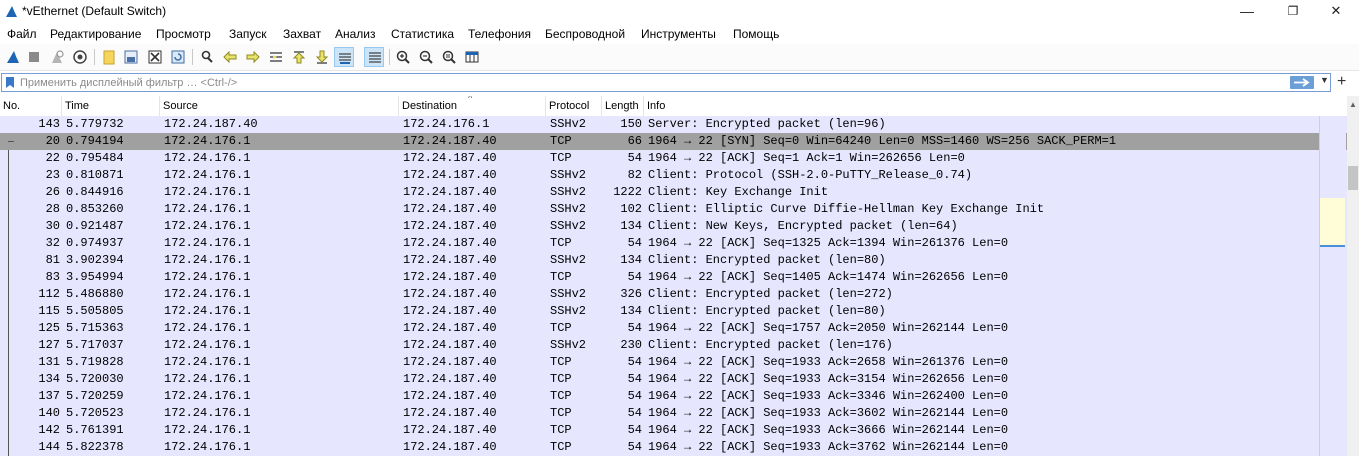  What do you see at coordinates (1353, 104) in the screenshot?
I see `scroll-up-icon: ▲` at bounding box center [1353, 104].